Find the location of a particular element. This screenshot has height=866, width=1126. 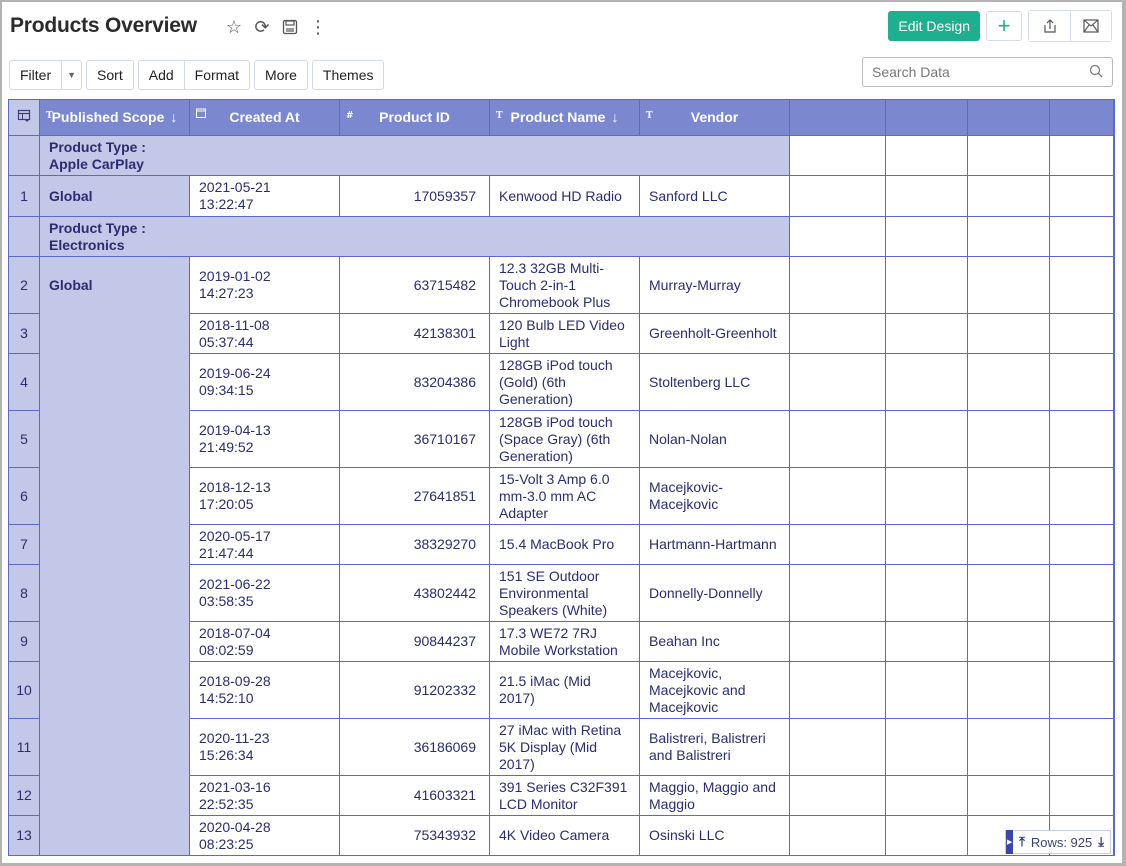

vendor-cell: Murray-Murray is located at coordinates (714, 285).